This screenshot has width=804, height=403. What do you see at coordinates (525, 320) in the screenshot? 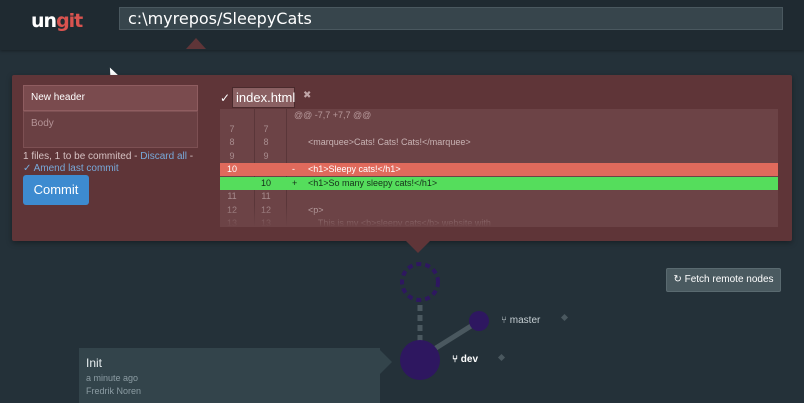
I see `branch-label: master` at bounding box center [525, 320].